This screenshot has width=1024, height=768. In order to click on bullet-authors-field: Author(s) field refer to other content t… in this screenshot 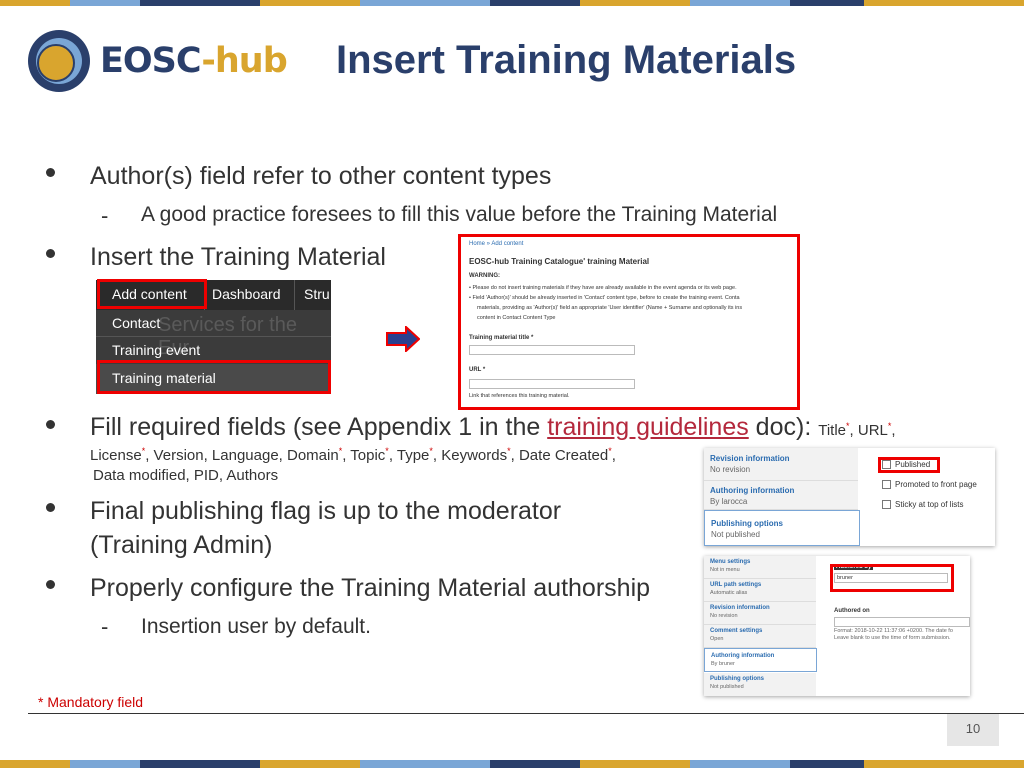, I will do `click(321, 176)`.